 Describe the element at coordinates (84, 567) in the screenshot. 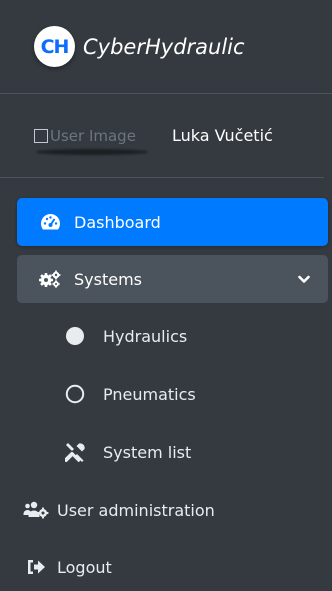

I see `nav-item-logout-label: Logout` at that location.